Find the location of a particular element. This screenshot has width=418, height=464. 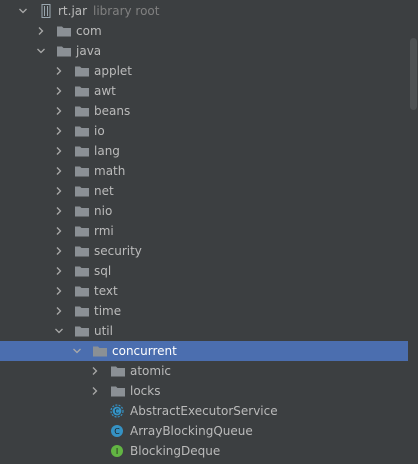

tree-node-label: io is located at coordinates (99, 131).